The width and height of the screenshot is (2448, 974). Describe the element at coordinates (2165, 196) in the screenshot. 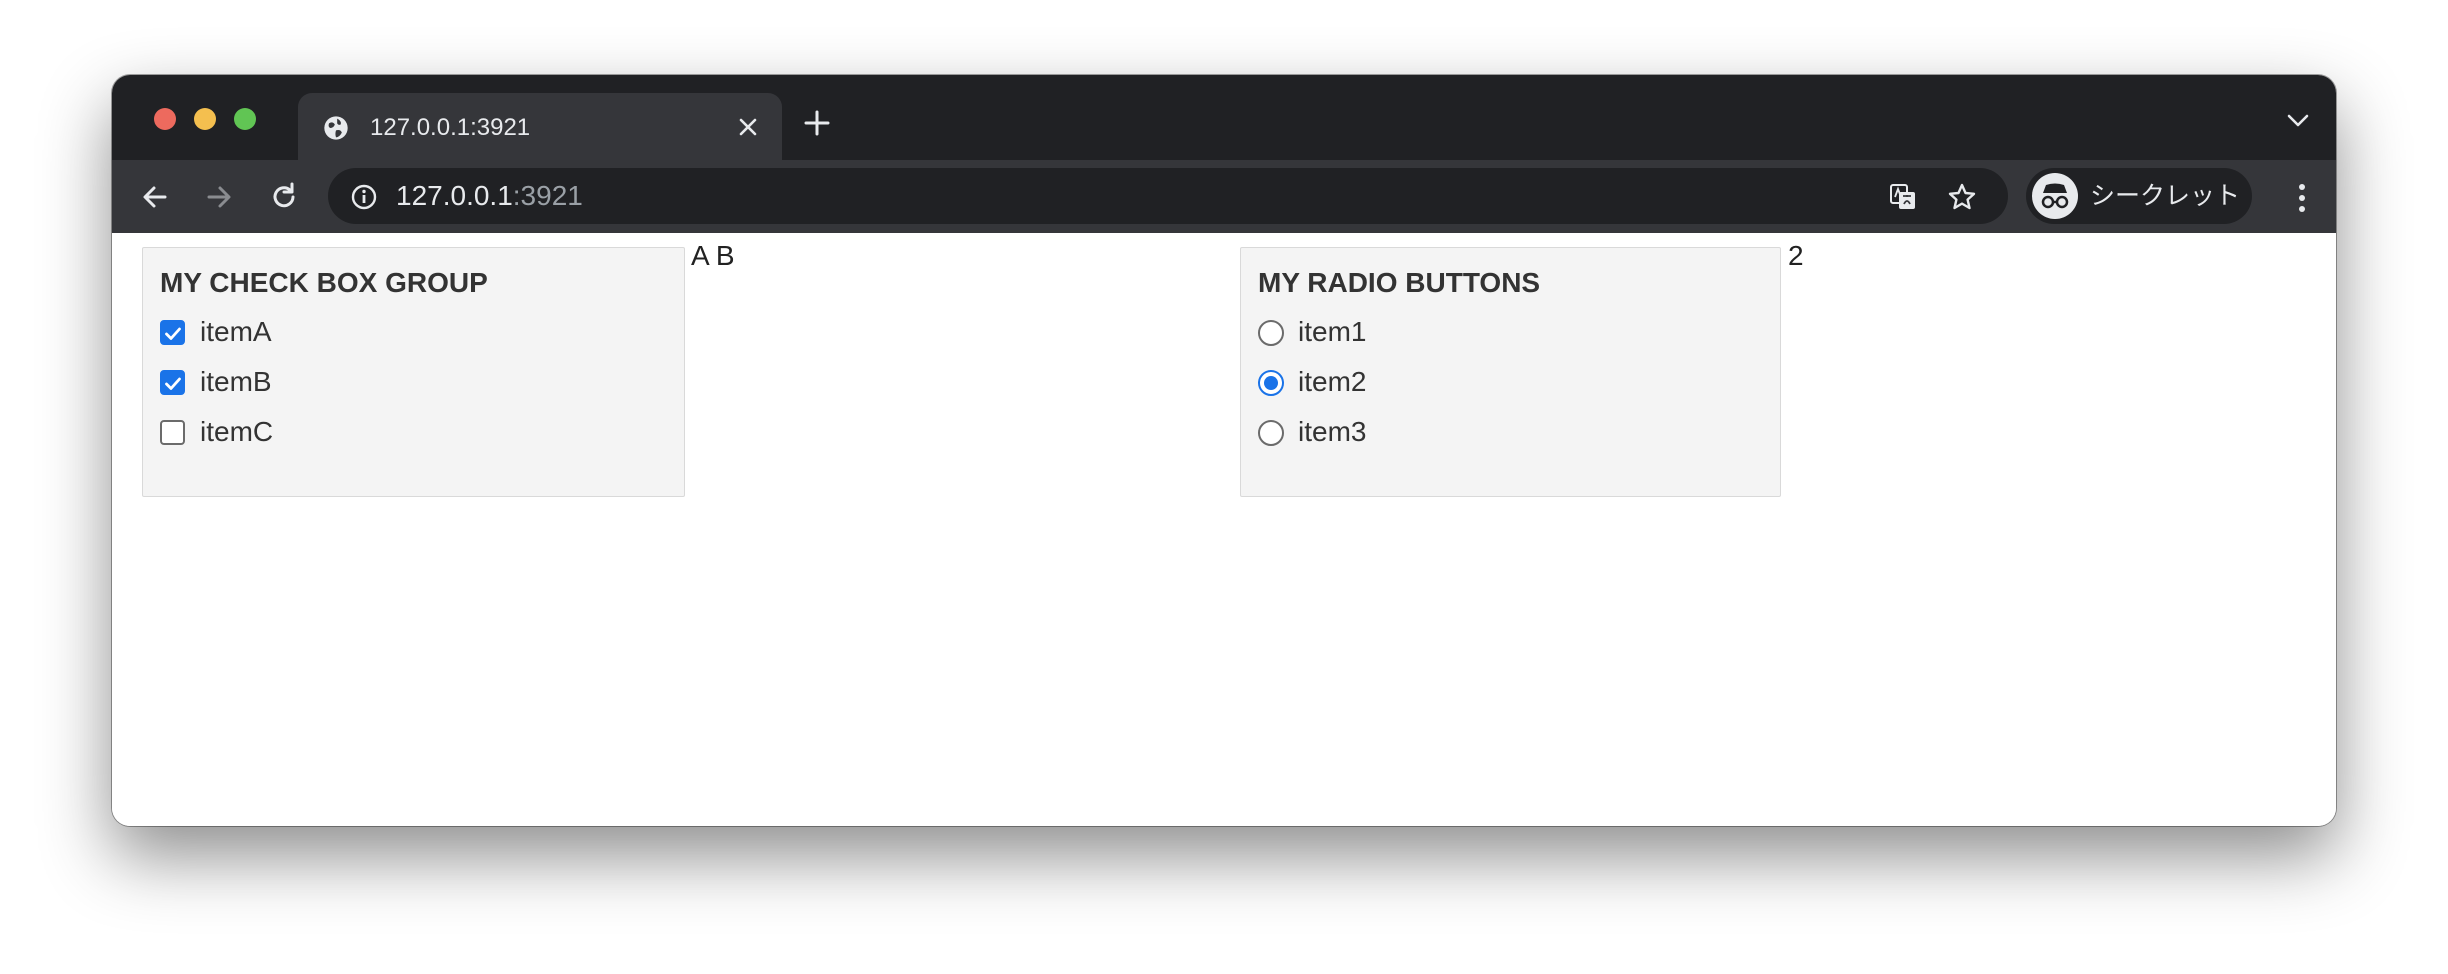

I see `profile-label: シークレット` at that location.